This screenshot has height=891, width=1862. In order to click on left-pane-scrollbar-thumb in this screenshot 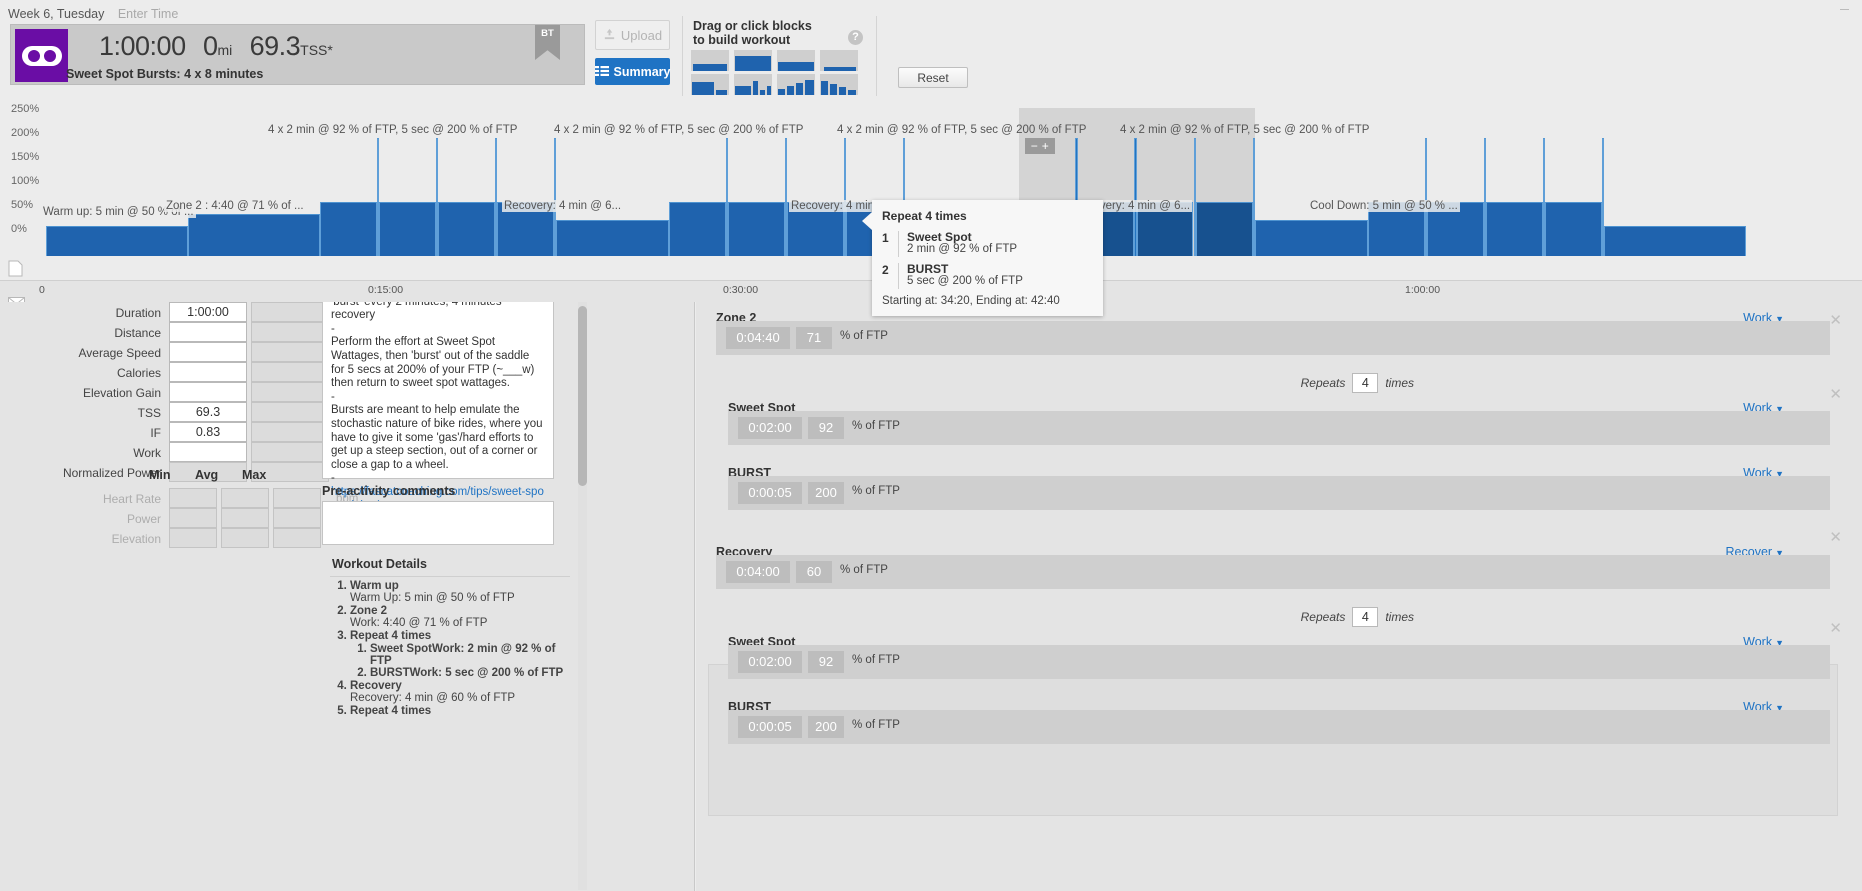, I will do `click(582, 396)`.